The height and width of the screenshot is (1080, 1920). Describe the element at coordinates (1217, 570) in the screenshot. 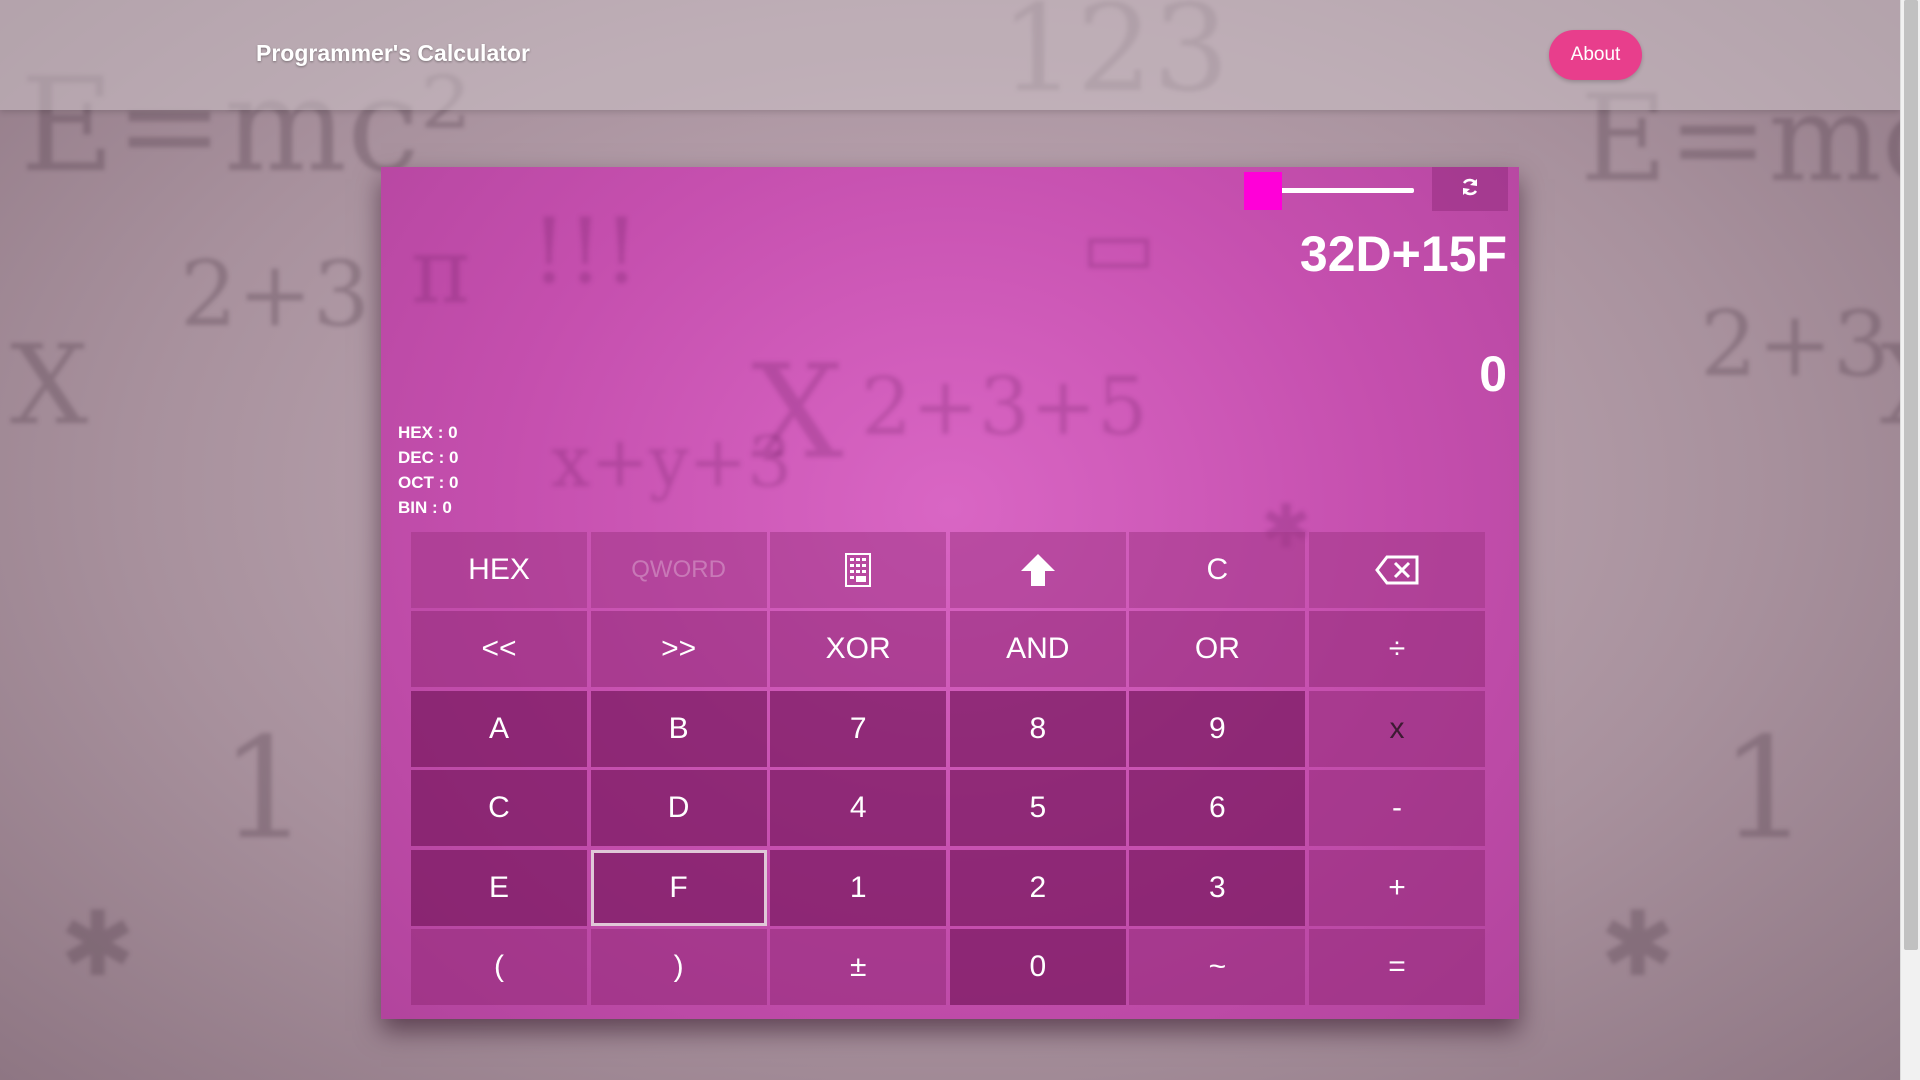

I see `clear-button: C` at that location.